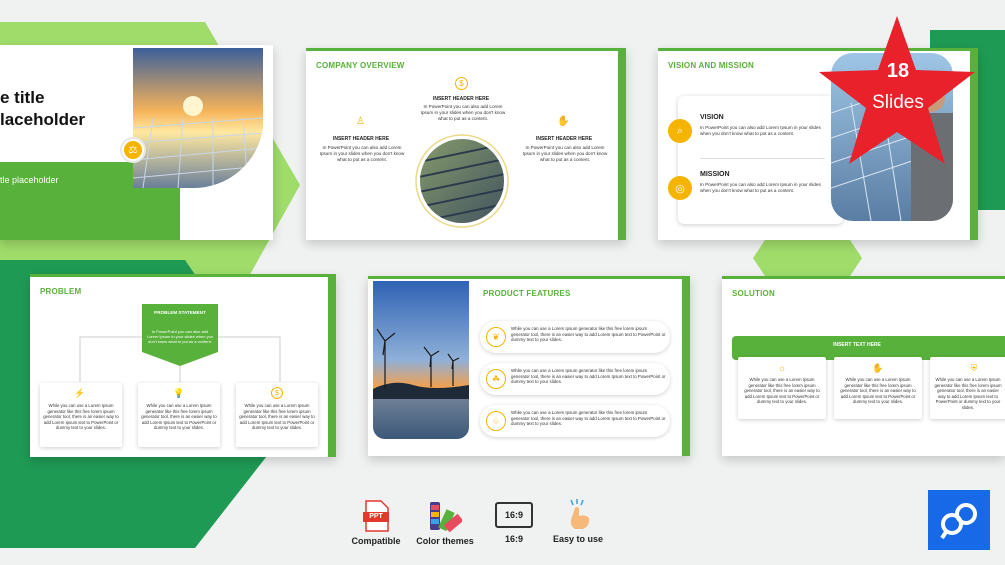 This screenshot has width=1005, height=565. I want to click on power-tower-icon: ⚡, so click(80, 392).